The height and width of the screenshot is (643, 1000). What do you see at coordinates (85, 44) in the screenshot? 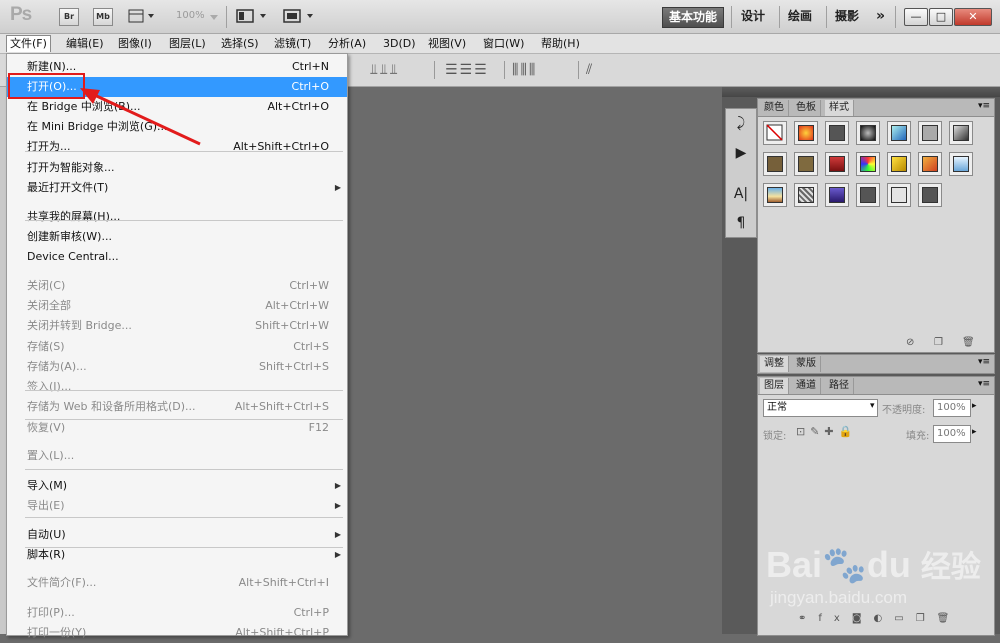
I see `menu-edit: 编辑(E)` at bounding box center [85, 44].